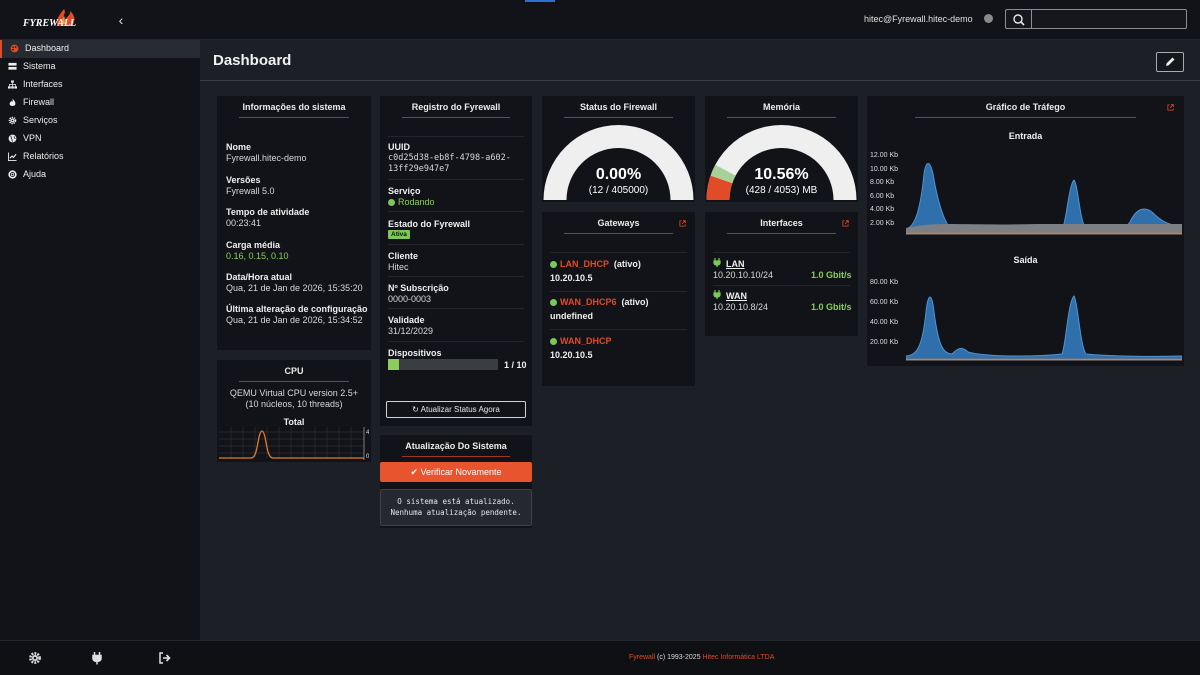 This screenshot has width=1200, height=675. What do you see at coordinates (121, 20) in the screenshot?
I see `collapse-sidebar-icon: ‹` at bounding box center [121, 20].